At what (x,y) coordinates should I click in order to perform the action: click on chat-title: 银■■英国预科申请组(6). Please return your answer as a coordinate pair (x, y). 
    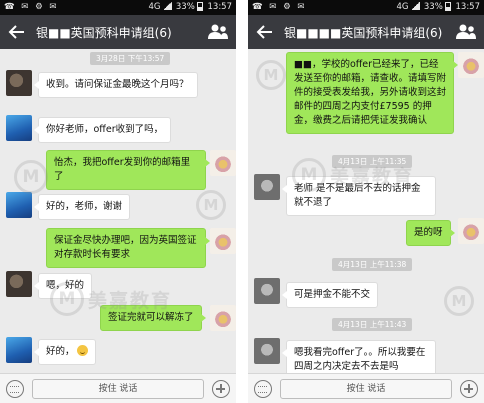
    Looking at the image, I should click on (104, 33).